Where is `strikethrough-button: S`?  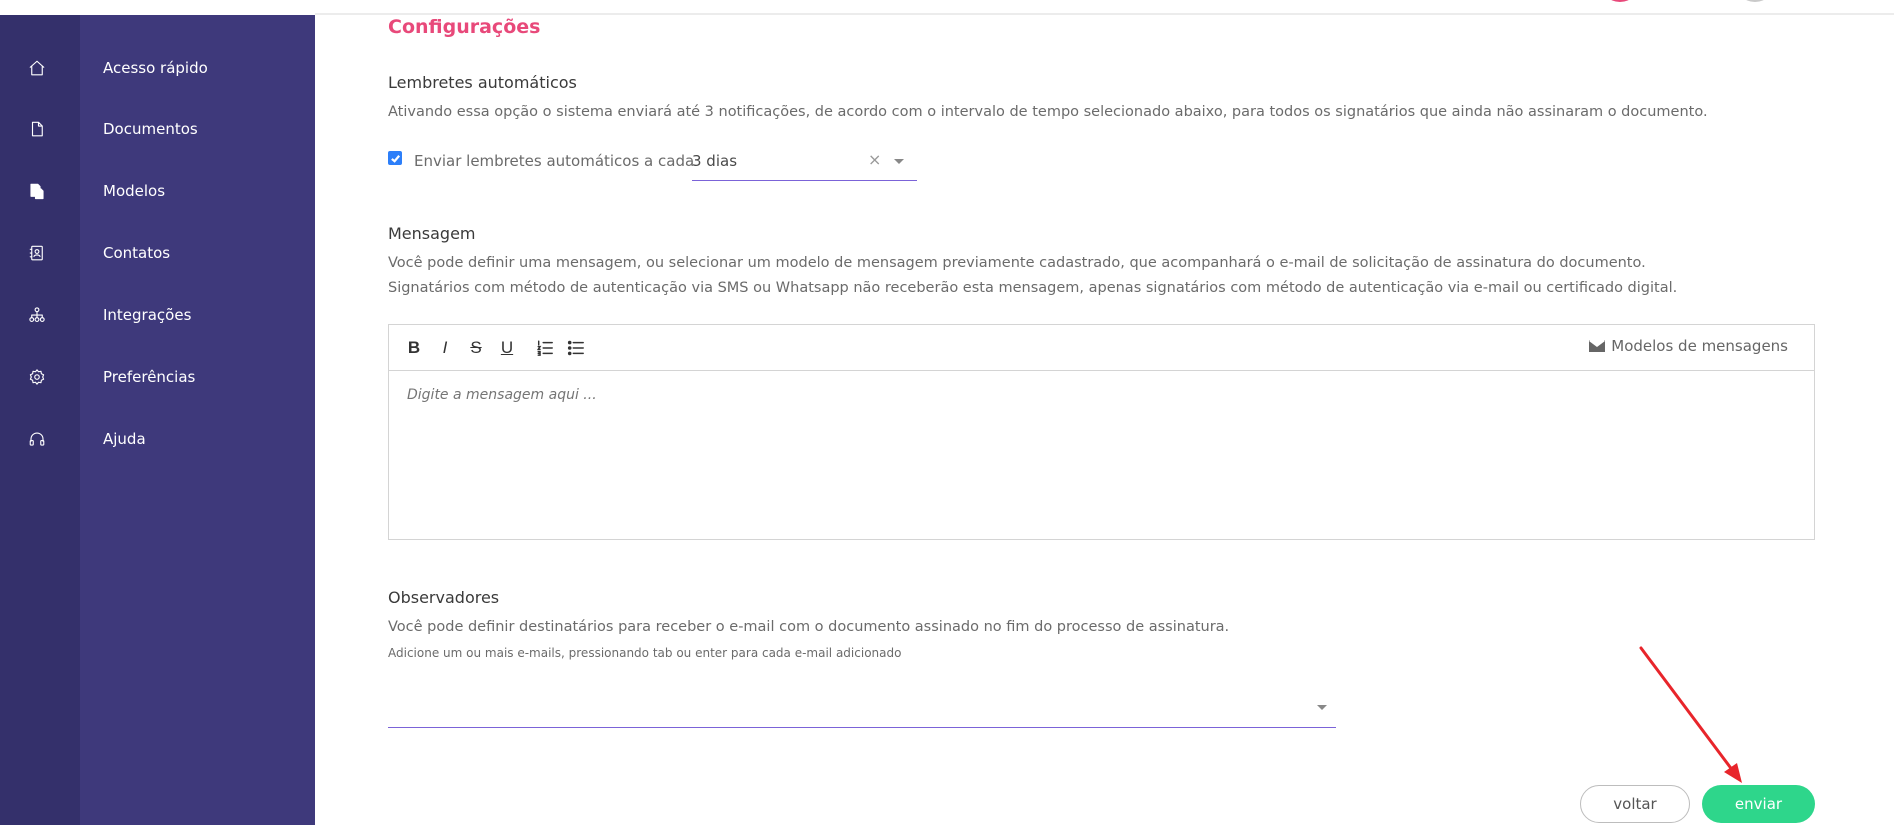 strikethrough-button: S is located at coordinates (476, 348).